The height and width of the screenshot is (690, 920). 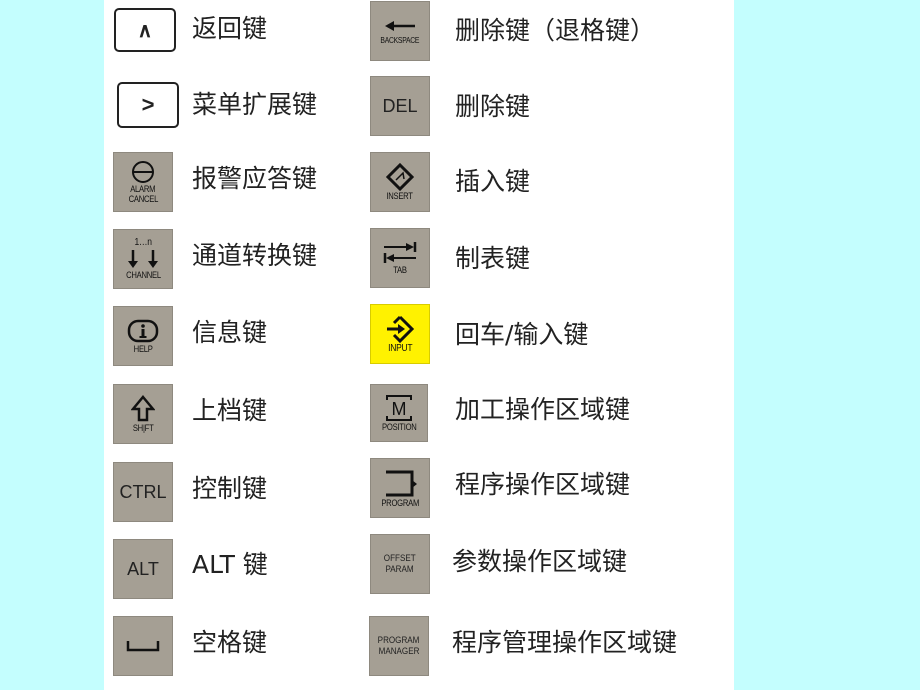 I want to click on backspace-key-description: 删除键（退格键）, so click(x=555, y=30).